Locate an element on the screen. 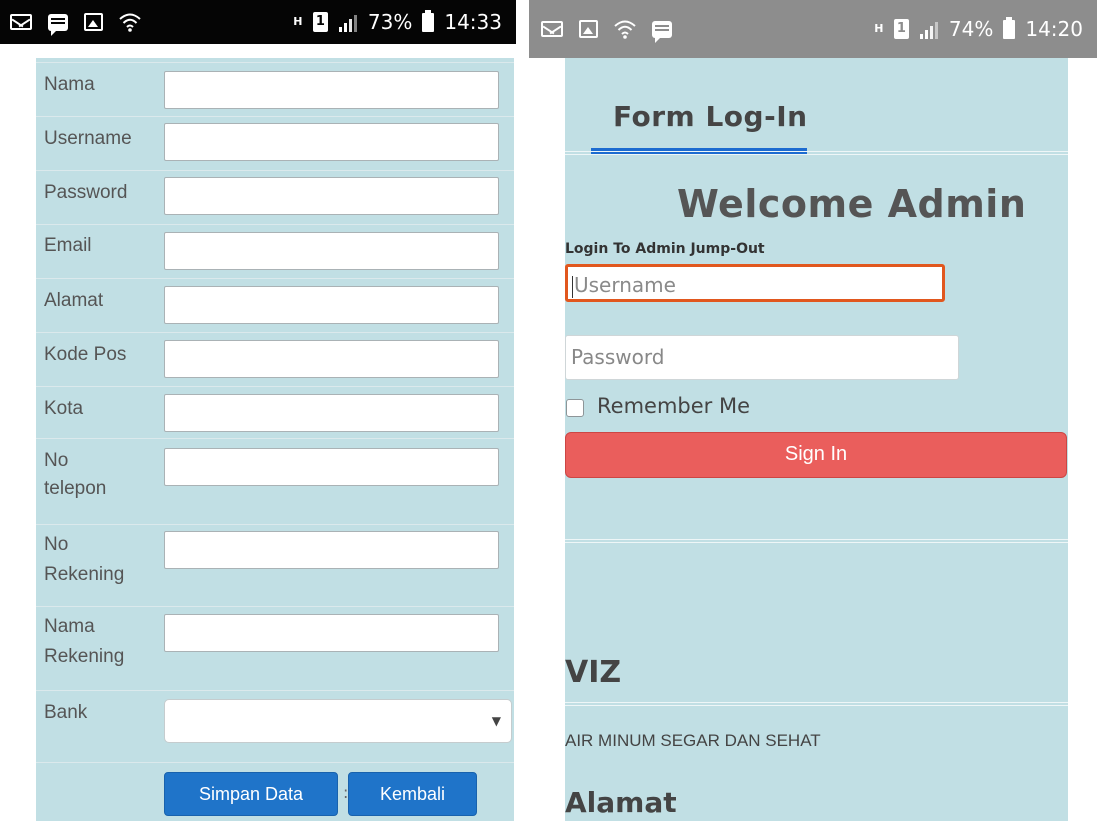 The image size is (1097, 821). username-field is located at coordinates (331, 142).